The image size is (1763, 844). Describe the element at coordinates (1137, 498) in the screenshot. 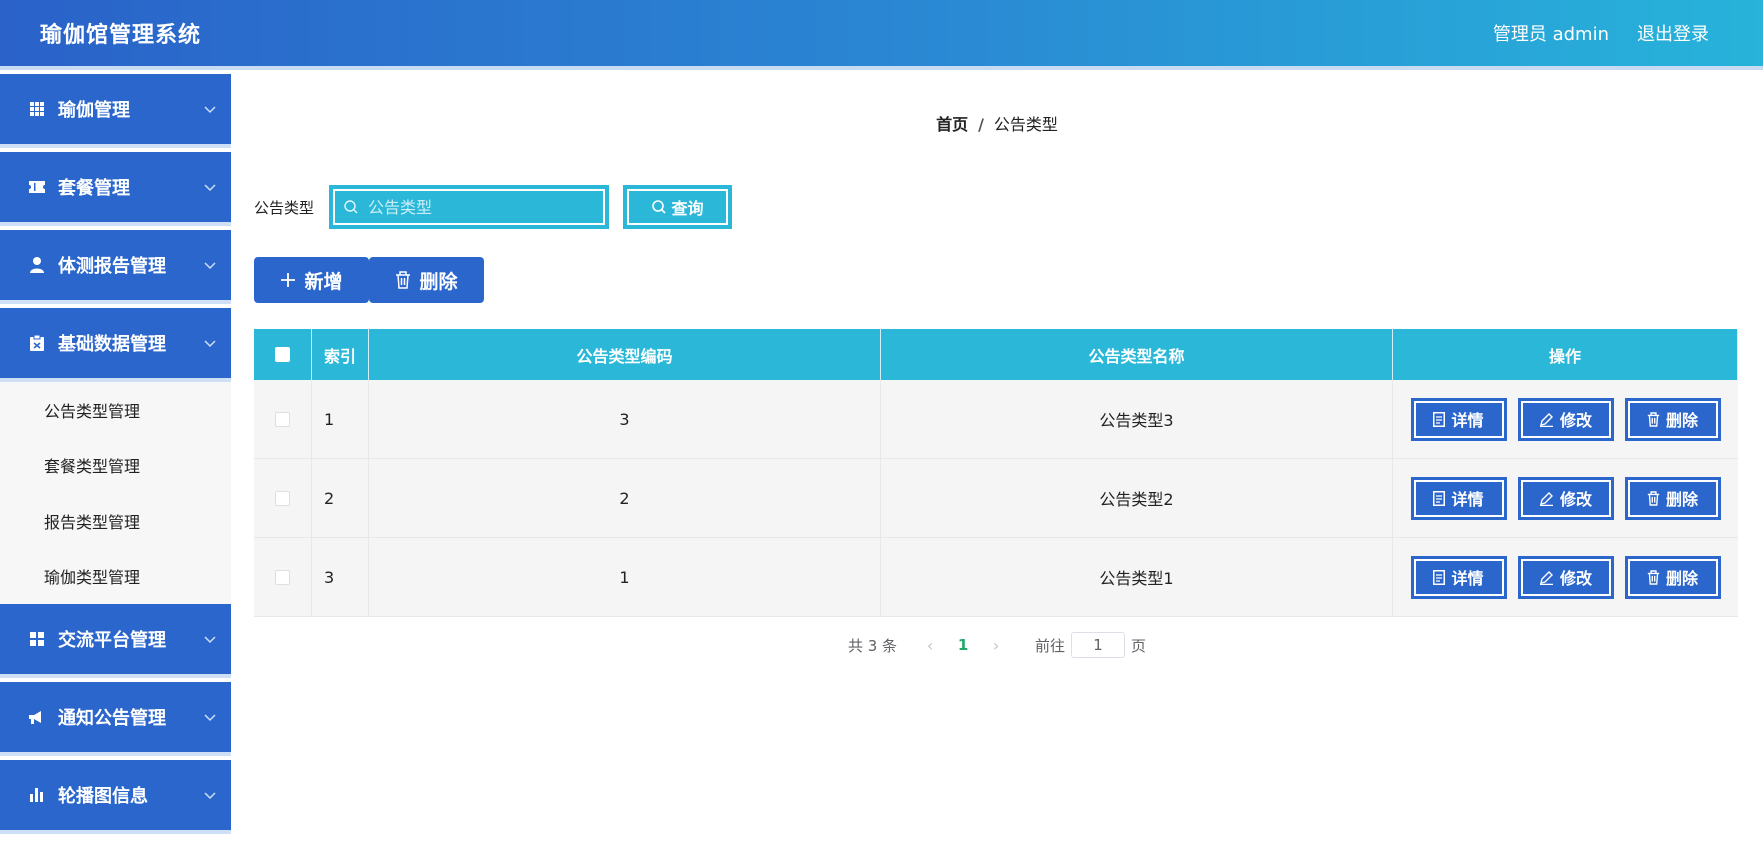

I see `row-name: 公告类型2` at that location.